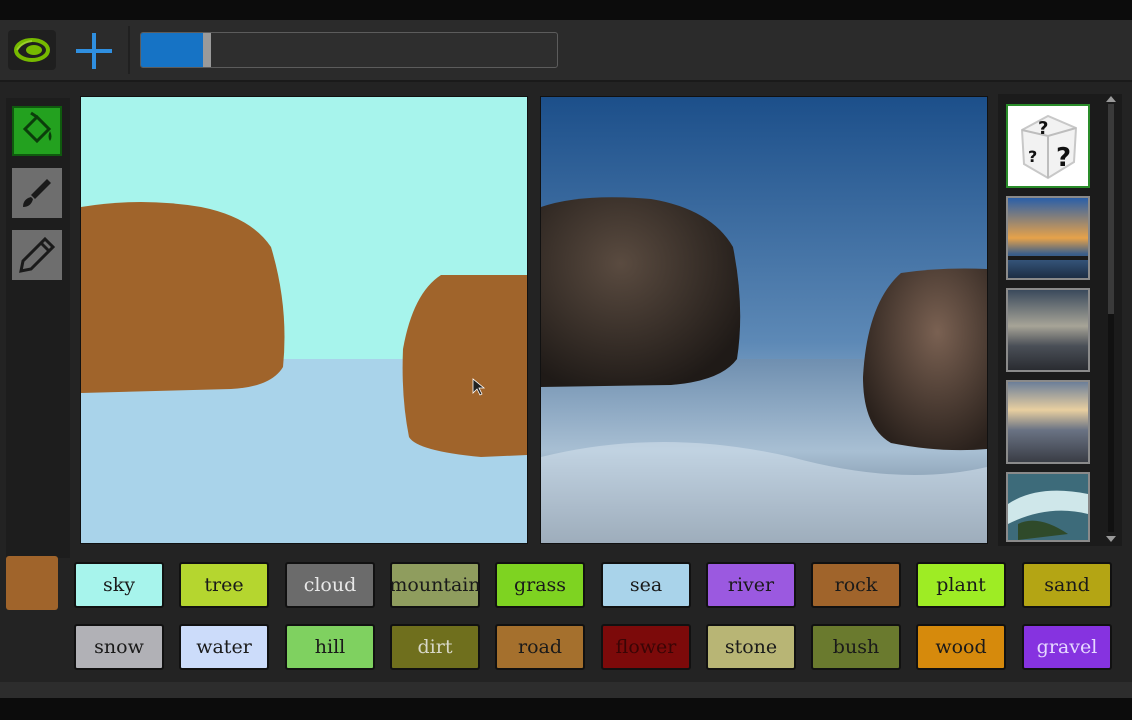  Describe the element at coordinates (1111, 539) in the screenshot. I see `scroll-down-arrow-icon` at that location.